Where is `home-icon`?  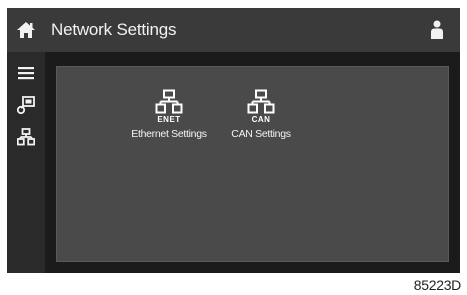
home-icon is located at coordinates (26, 30).